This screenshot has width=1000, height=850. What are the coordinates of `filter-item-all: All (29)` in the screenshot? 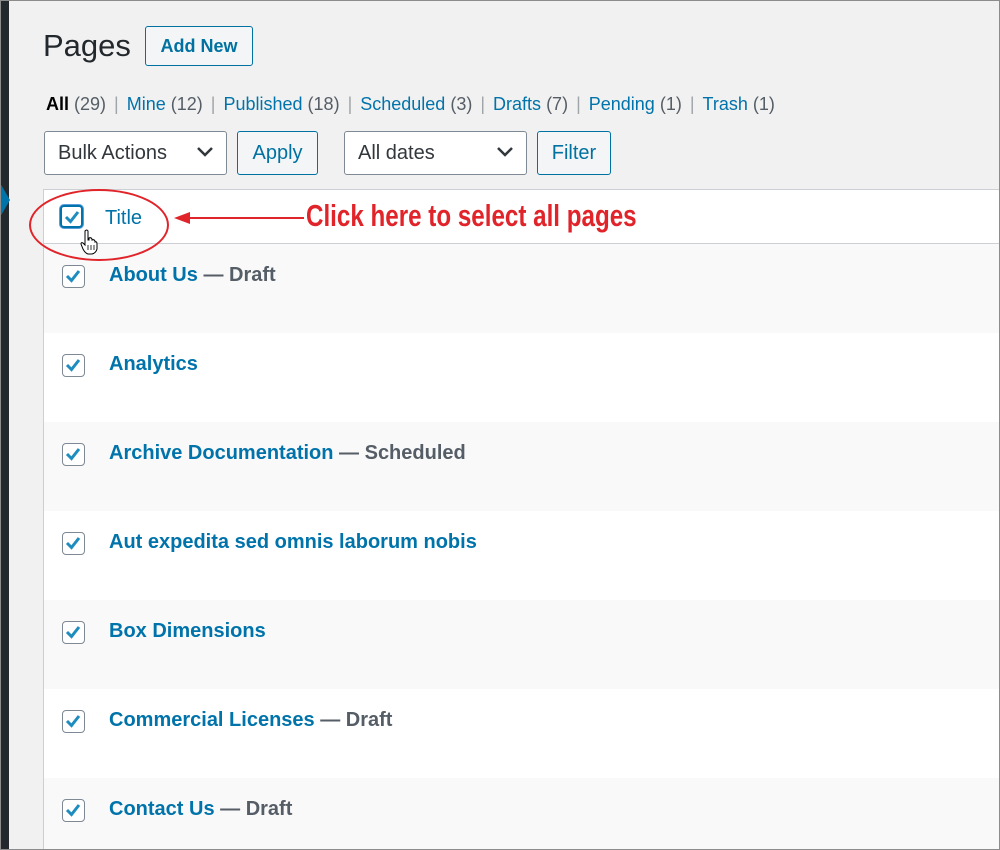 It's located at (76, 104).